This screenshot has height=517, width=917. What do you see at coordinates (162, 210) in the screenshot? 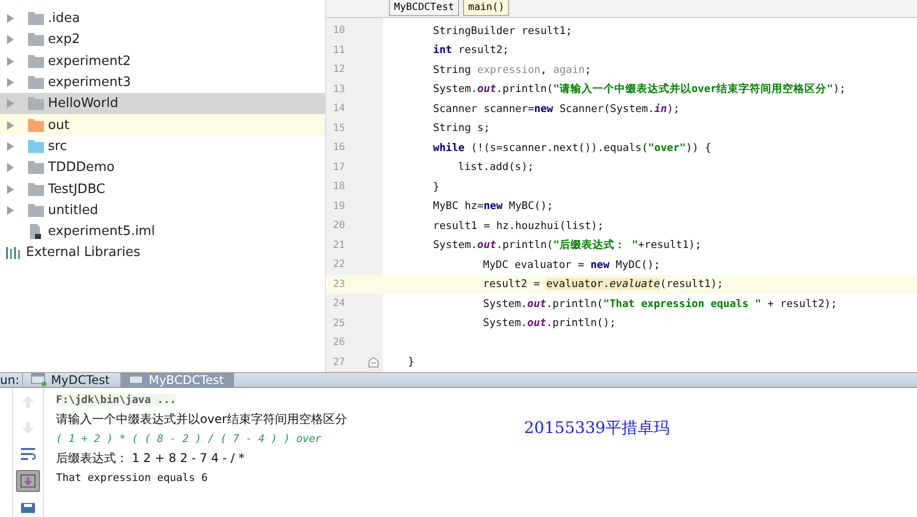
I see `tree-item: untitled` at bounding box center [162, 210].